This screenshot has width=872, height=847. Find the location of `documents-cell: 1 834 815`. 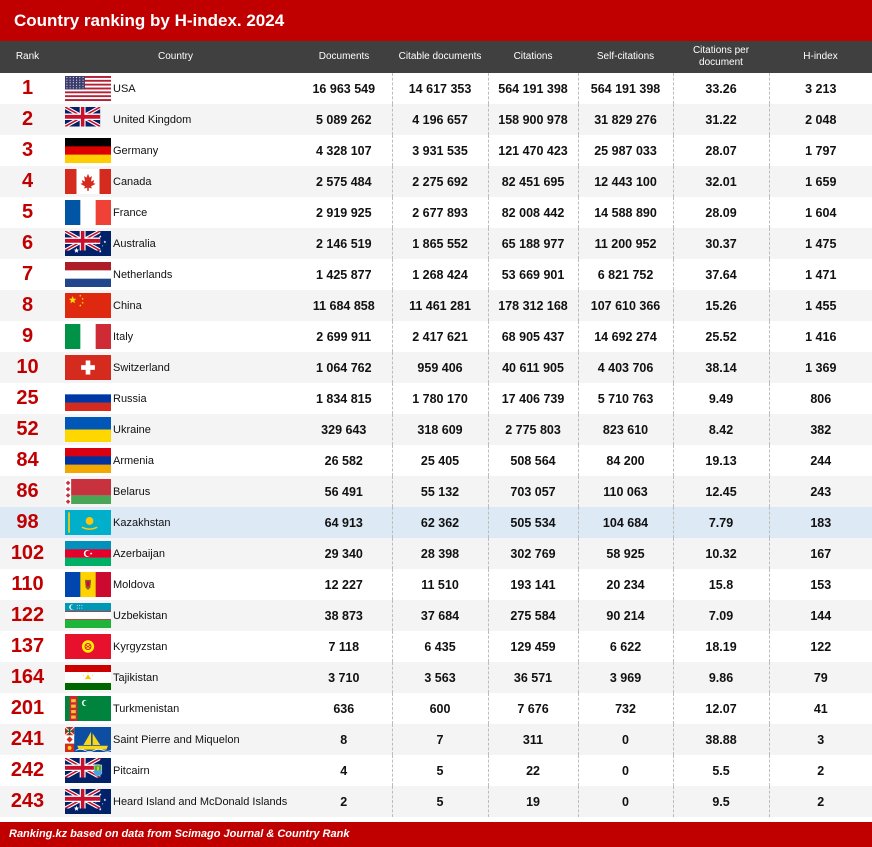

documents-cell: 1 834 815 is located at coordinates (344, 398).